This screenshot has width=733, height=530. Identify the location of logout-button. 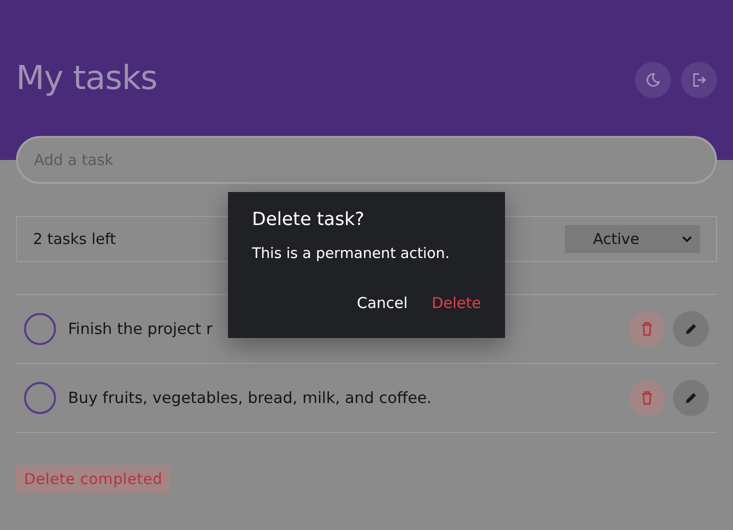
(699, 80).